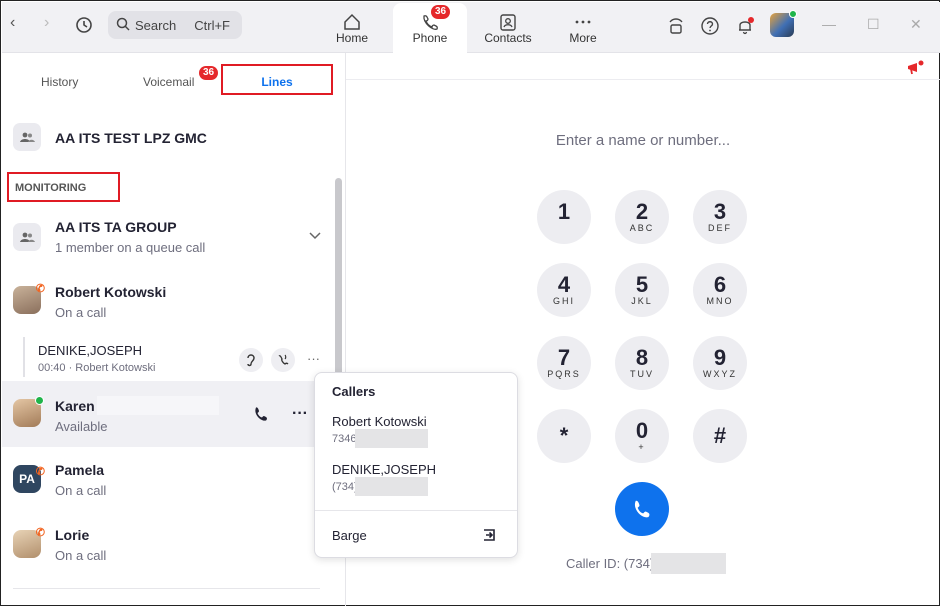 This screenshot has width=940, height=606. Describe the element at coordinates (79, 470) in the screenshot. I see `contact-name: Pamela` at that location.